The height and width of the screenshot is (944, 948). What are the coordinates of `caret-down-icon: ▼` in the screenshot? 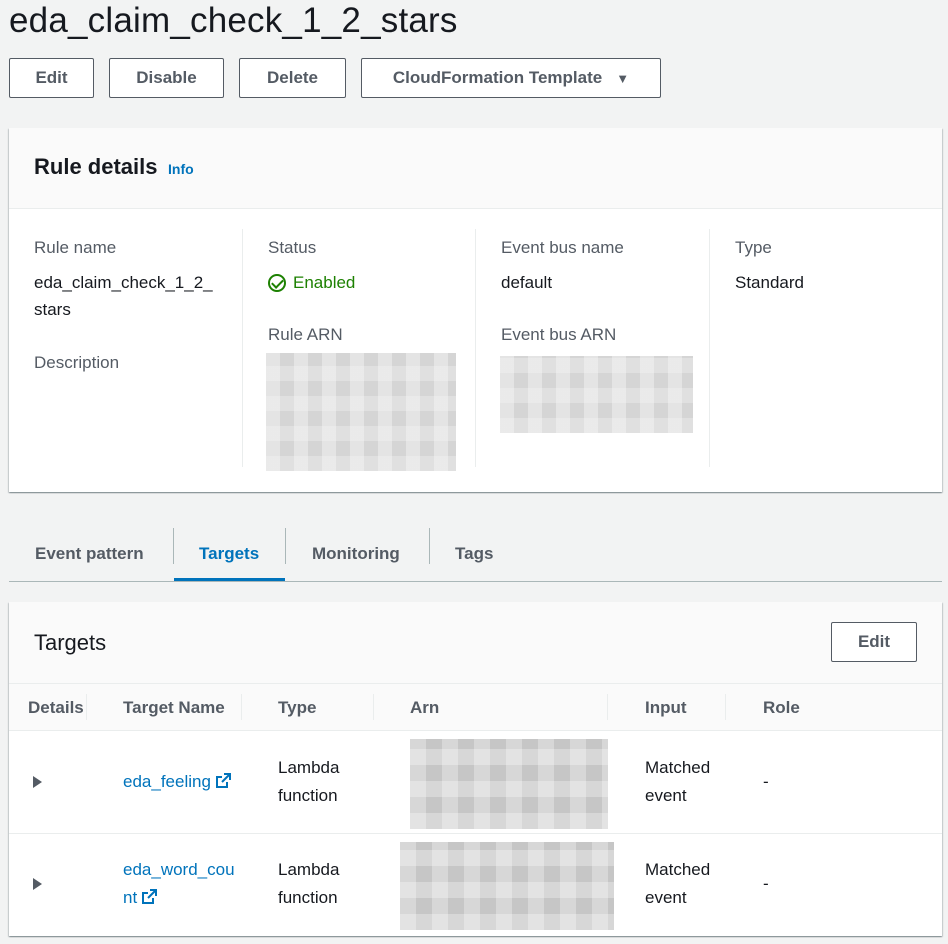 It's located at (623, 78).